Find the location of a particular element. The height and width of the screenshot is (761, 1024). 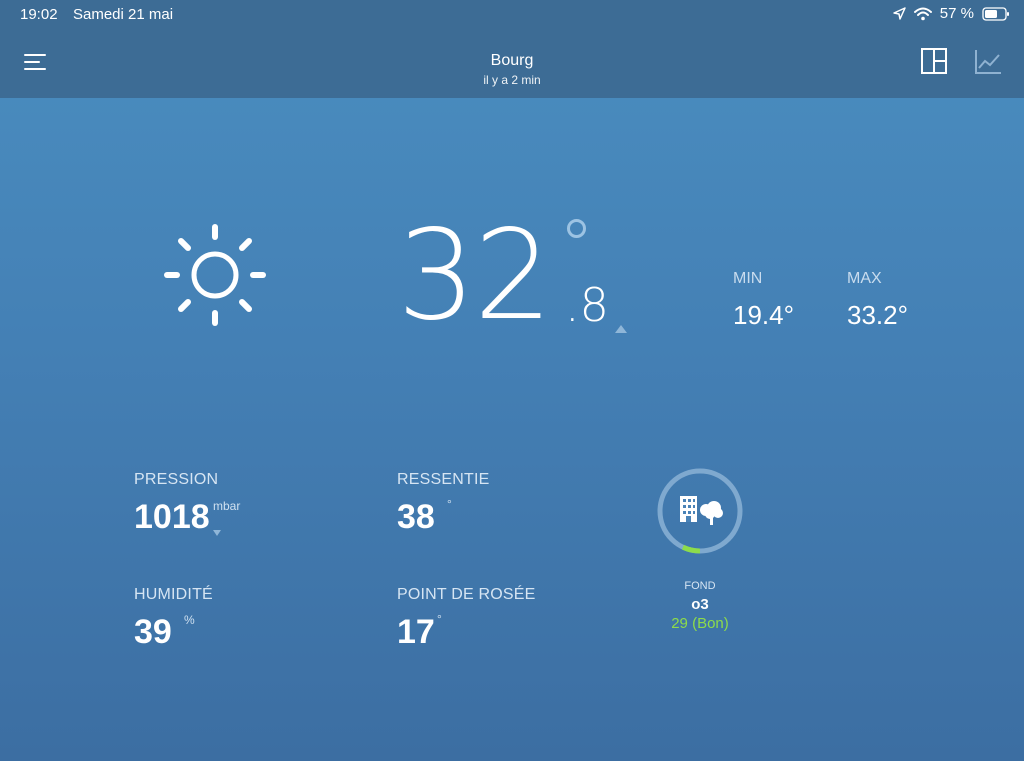

tree-icon is located at coordinates (711, 513).